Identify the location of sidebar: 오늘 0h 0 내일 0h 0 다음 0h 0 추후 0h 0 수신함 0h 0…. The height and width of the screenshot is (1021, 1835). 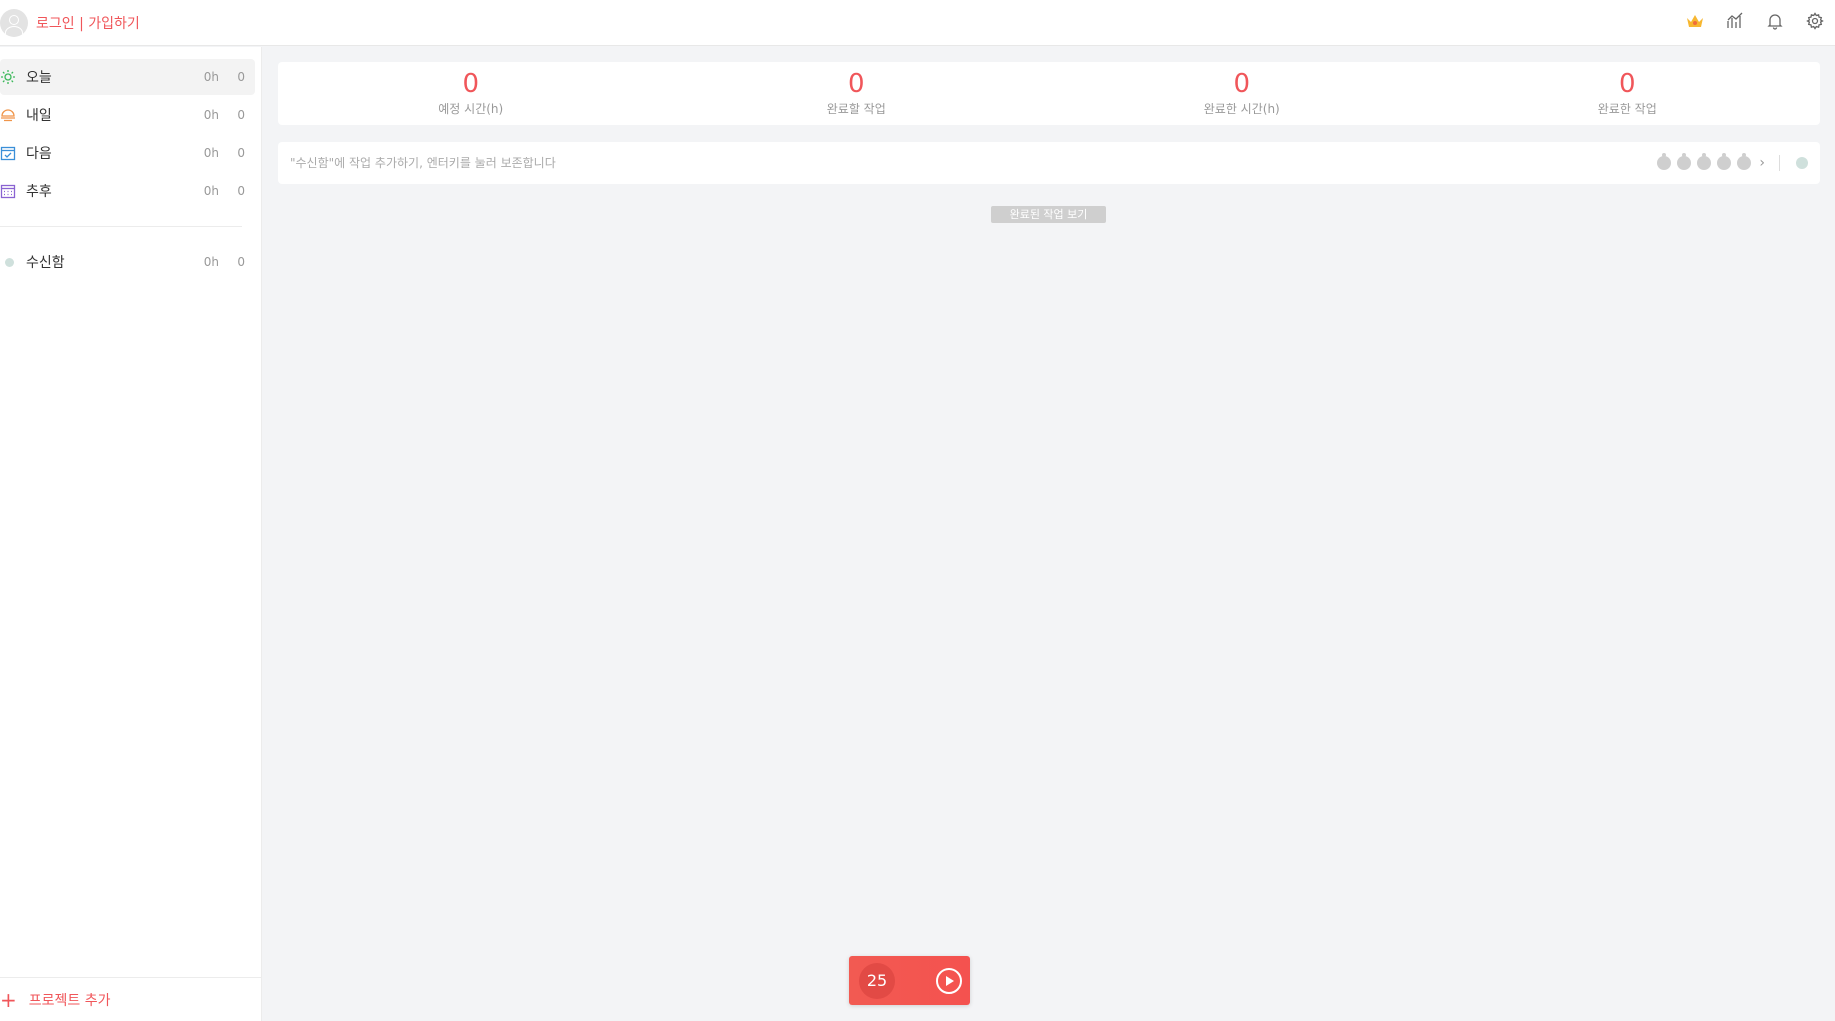
(131, 534).